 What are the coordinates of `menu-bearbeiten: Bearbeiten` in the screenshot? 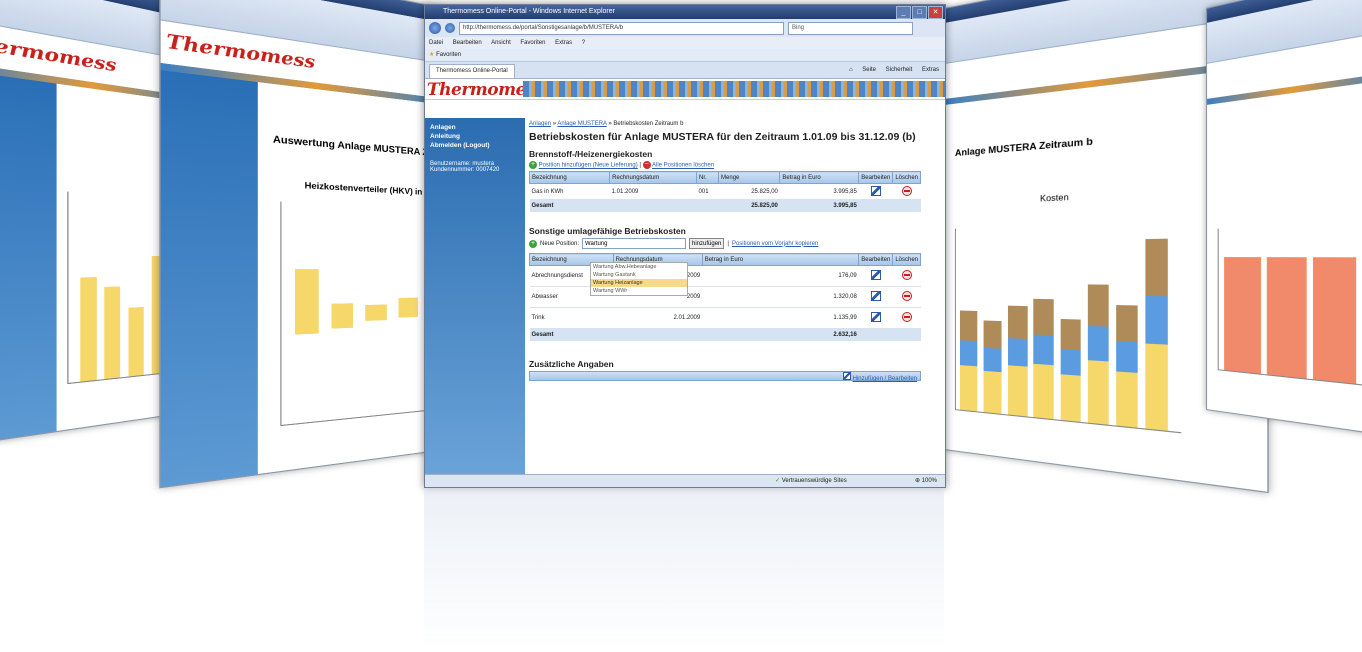 It's located at (467, 43).